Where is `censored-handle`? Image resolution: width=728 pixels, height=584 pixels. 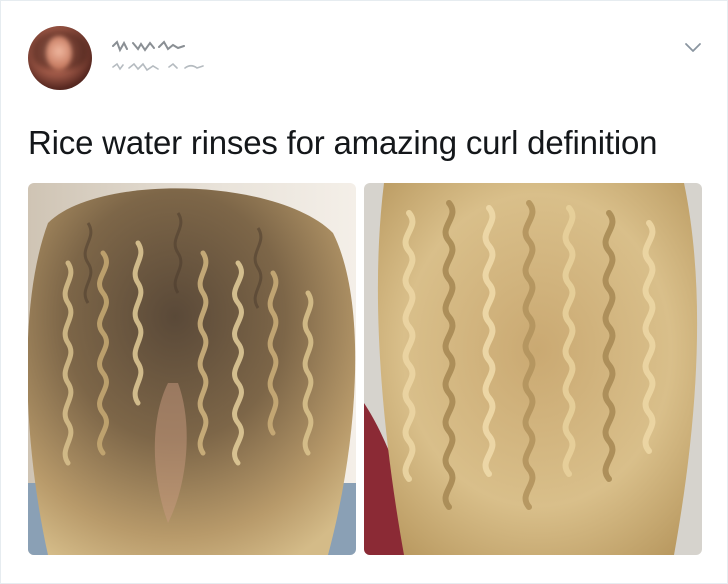 censored-handle is located at coordinates (161, 67).